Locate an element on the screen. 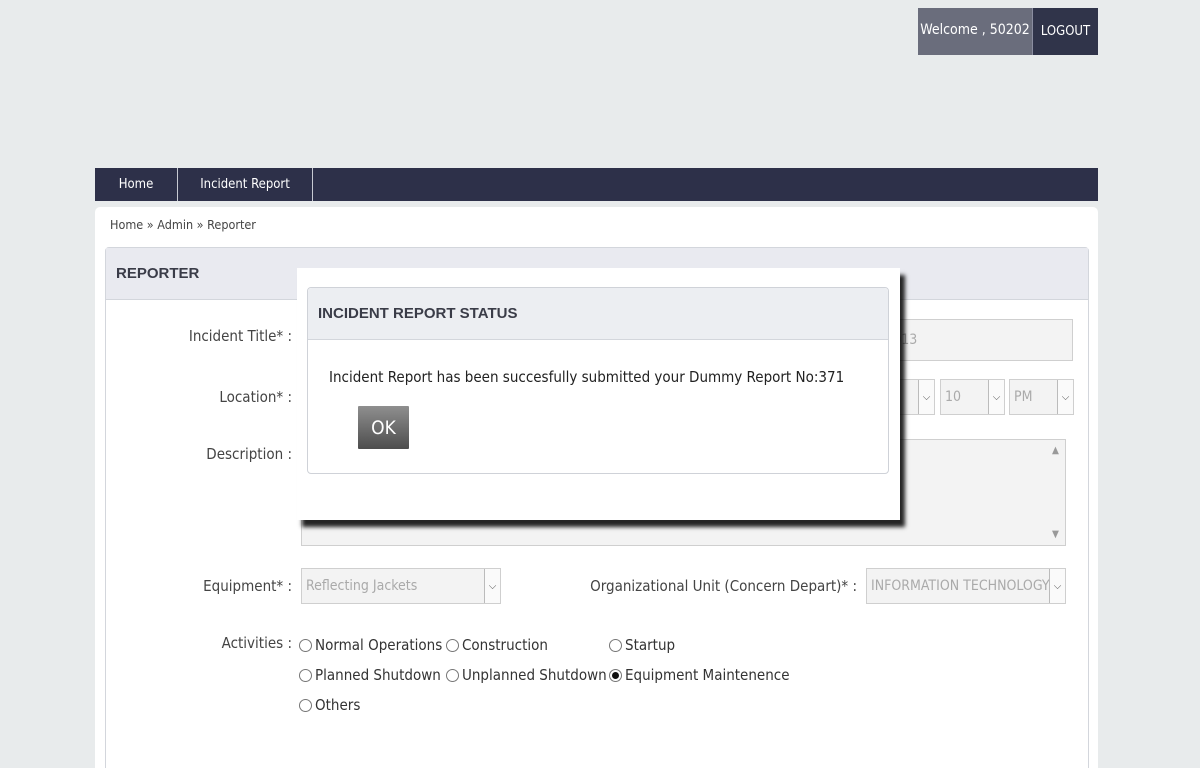 The image size is (1200, 768). radio-label: Normal Operations is located at coordinates (379, 645).